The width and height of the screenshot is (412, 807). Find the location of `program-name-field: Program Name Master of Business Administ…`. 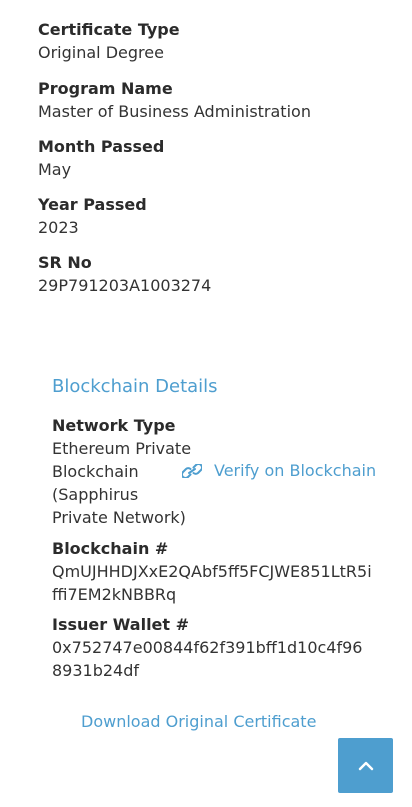

program-name-field: Program Name Master of Business Administ… is located at coordinates (174, 100).